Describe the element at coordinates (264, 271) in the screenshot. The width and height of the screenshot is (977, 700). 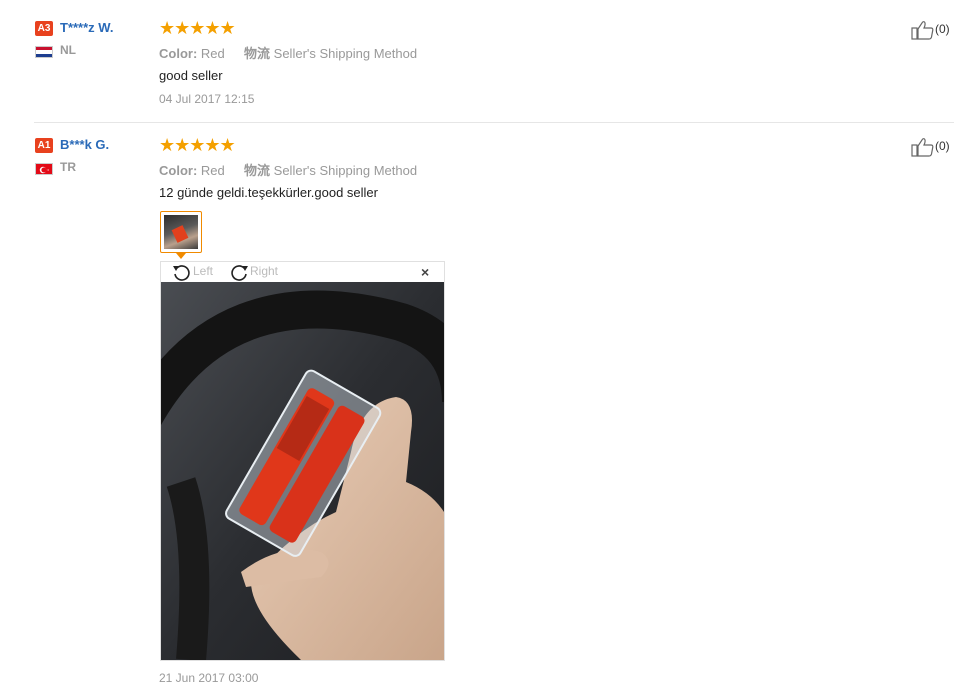
I see `rotate-right-label: Right` at that location.